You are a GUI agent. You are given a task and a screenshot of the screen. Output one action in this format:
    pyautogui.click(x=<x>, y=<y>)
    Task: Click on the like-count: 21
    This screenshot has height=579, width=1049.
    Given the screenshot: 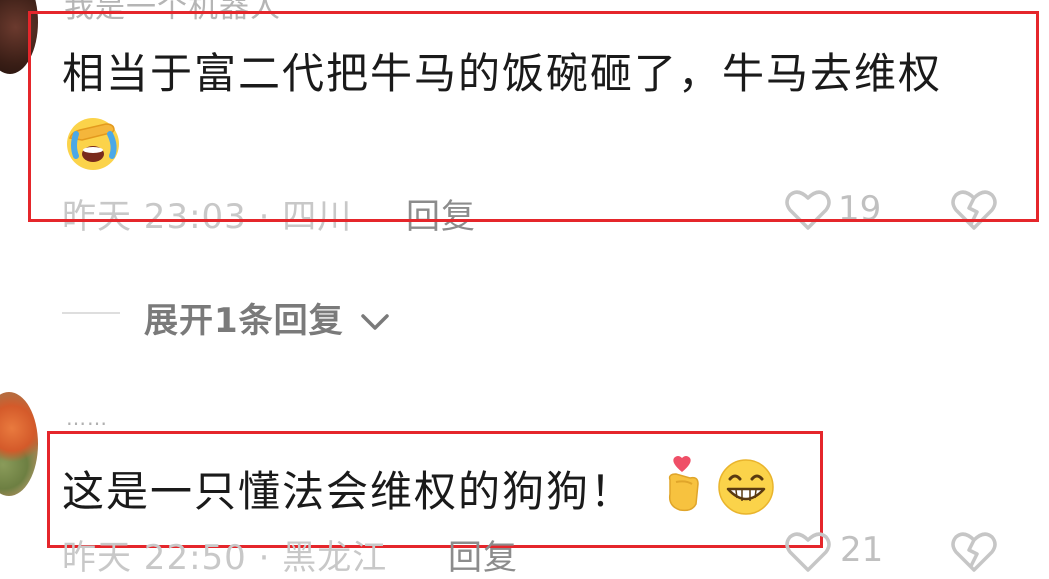 What is the action you would take?
    pyautogui.click(x=862, y=550)
    